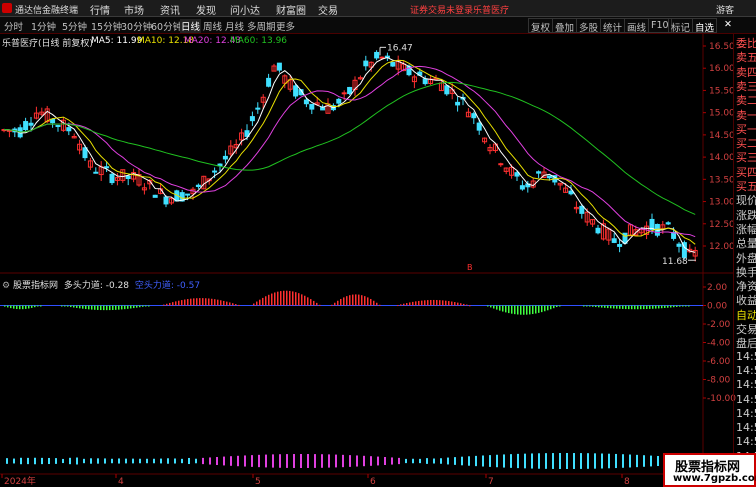  What do you see at coordinates (725, 9) in the screenshot?
I see `user-label: 游客` at bounding box center [725, 9].